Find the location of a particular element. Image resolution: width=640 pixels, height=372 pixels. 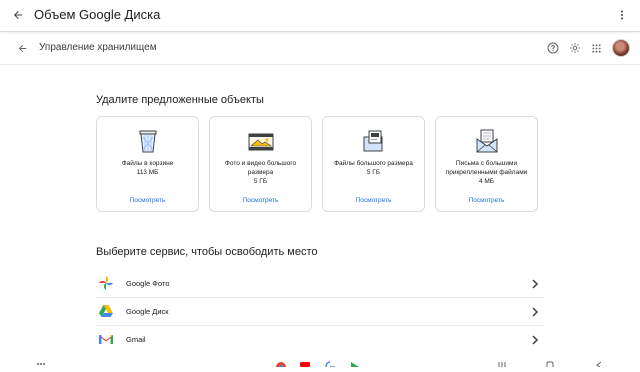

home-icon is located at coordinates (550, 361).